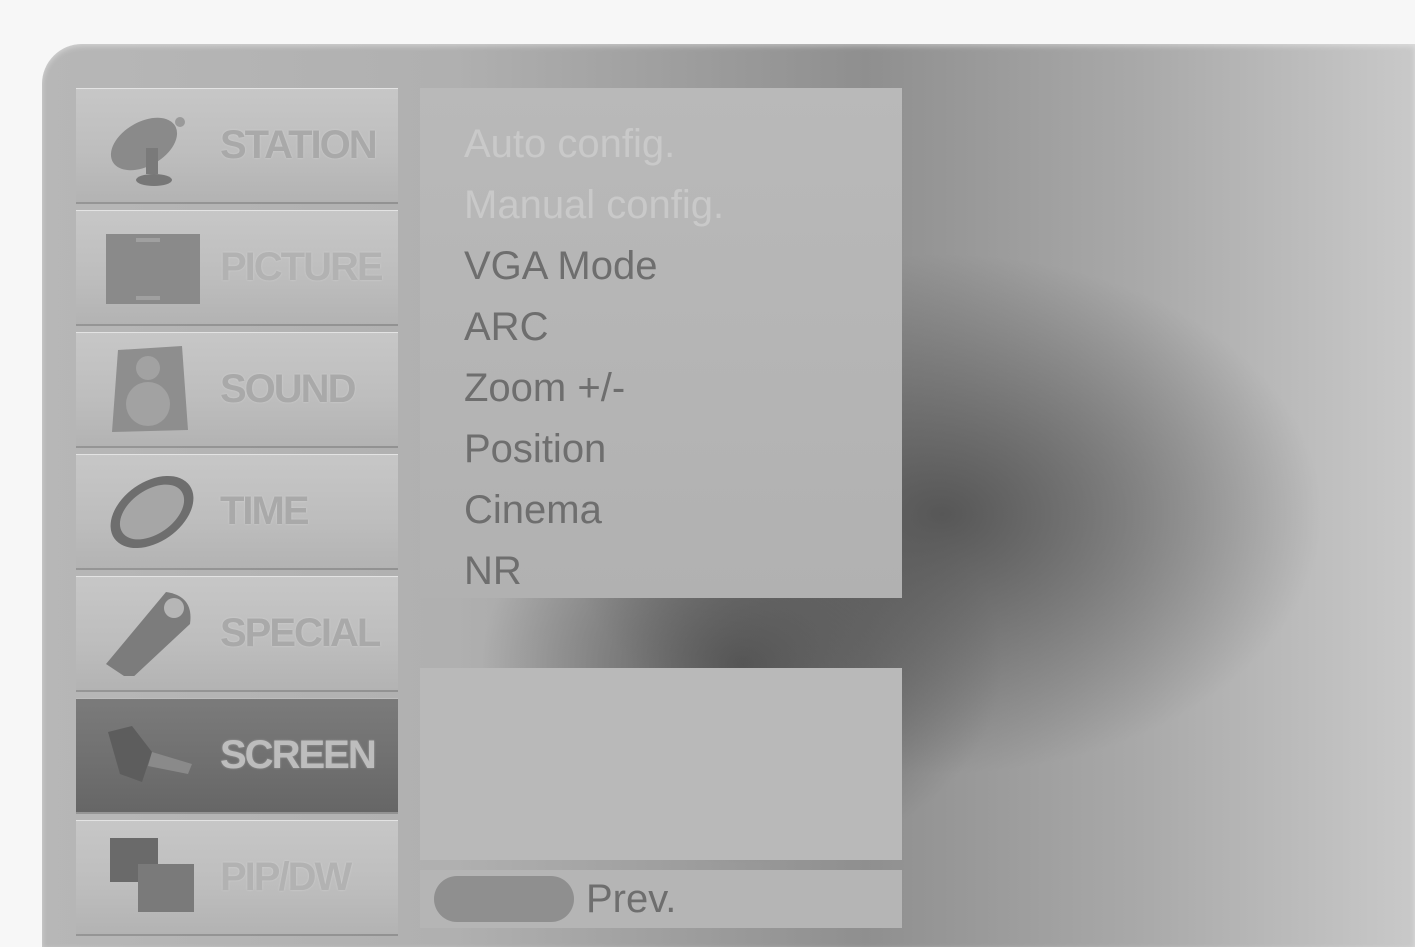  What do you see at coordinates (299, 144) in the screenshot?
I see `menu-label: STATION` at bounding box center [299, 144].